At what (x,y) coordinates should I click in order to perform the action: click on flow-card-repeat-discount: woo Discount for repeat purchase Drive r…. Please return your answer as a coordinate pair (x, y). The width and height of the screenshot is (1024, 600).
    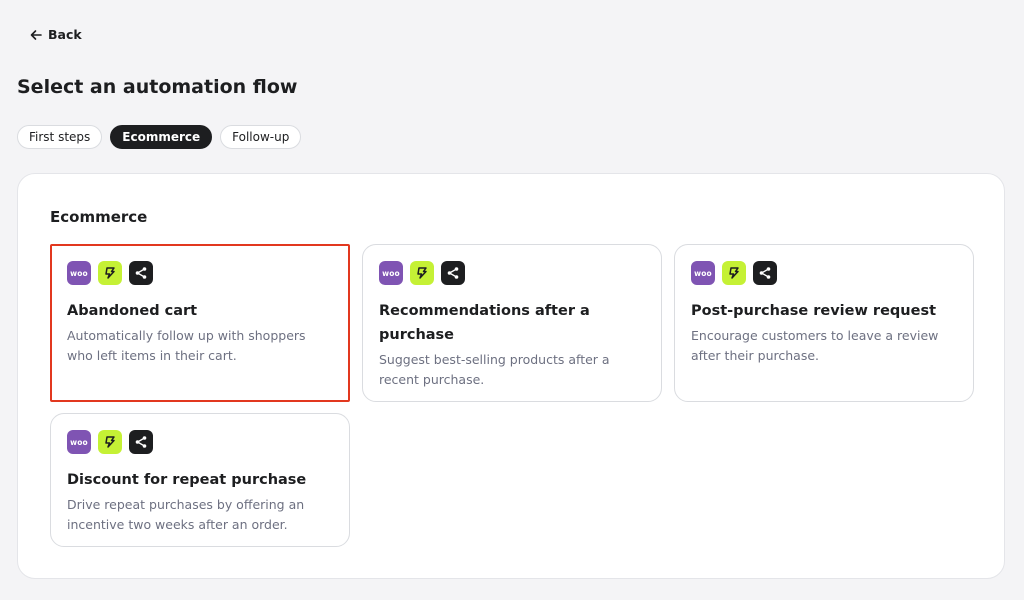
    Looking at the image, I should click on (200, 480).